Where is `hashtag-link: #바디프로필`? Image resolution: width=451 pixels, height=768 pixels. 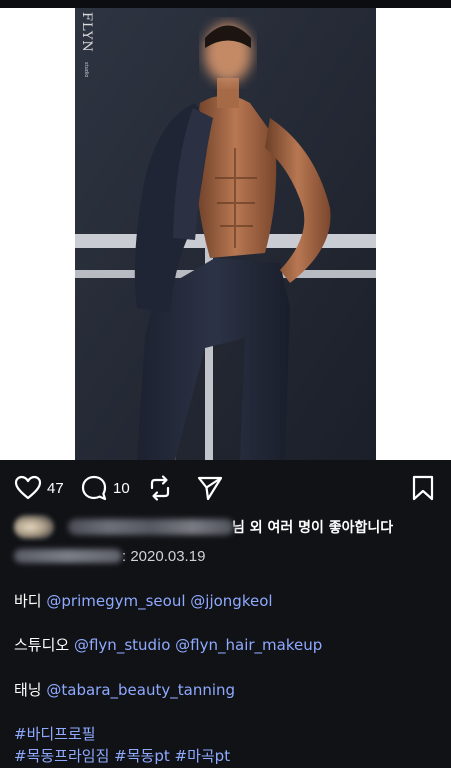 hashtag-link: #바디프로필 is located at coordinates (55, 734).